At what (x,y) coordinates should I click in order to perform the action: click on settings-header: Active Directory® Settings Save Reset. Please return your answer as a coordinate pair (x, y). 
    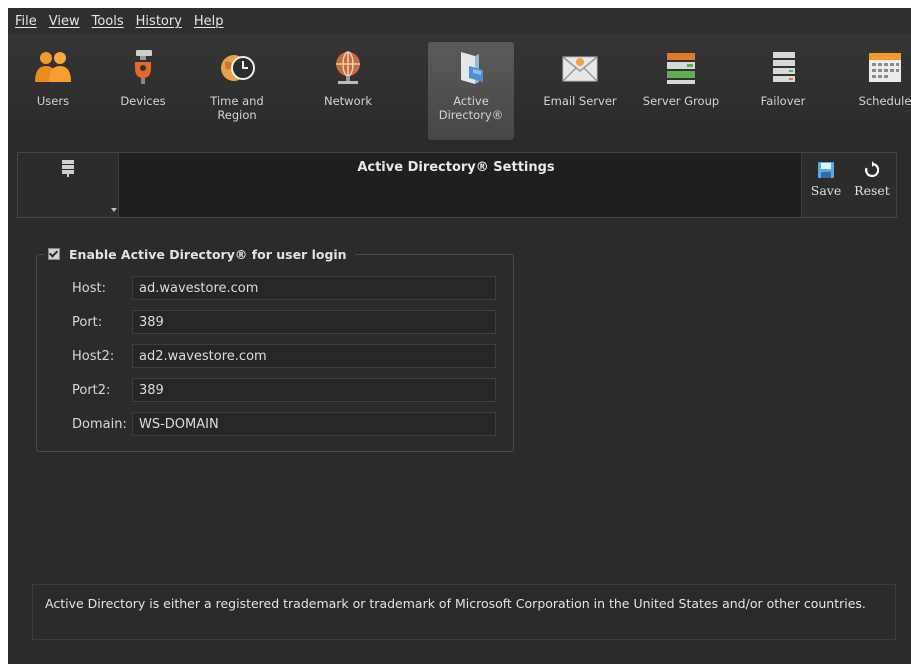
    Looking at the image, I should click on (457, 185).